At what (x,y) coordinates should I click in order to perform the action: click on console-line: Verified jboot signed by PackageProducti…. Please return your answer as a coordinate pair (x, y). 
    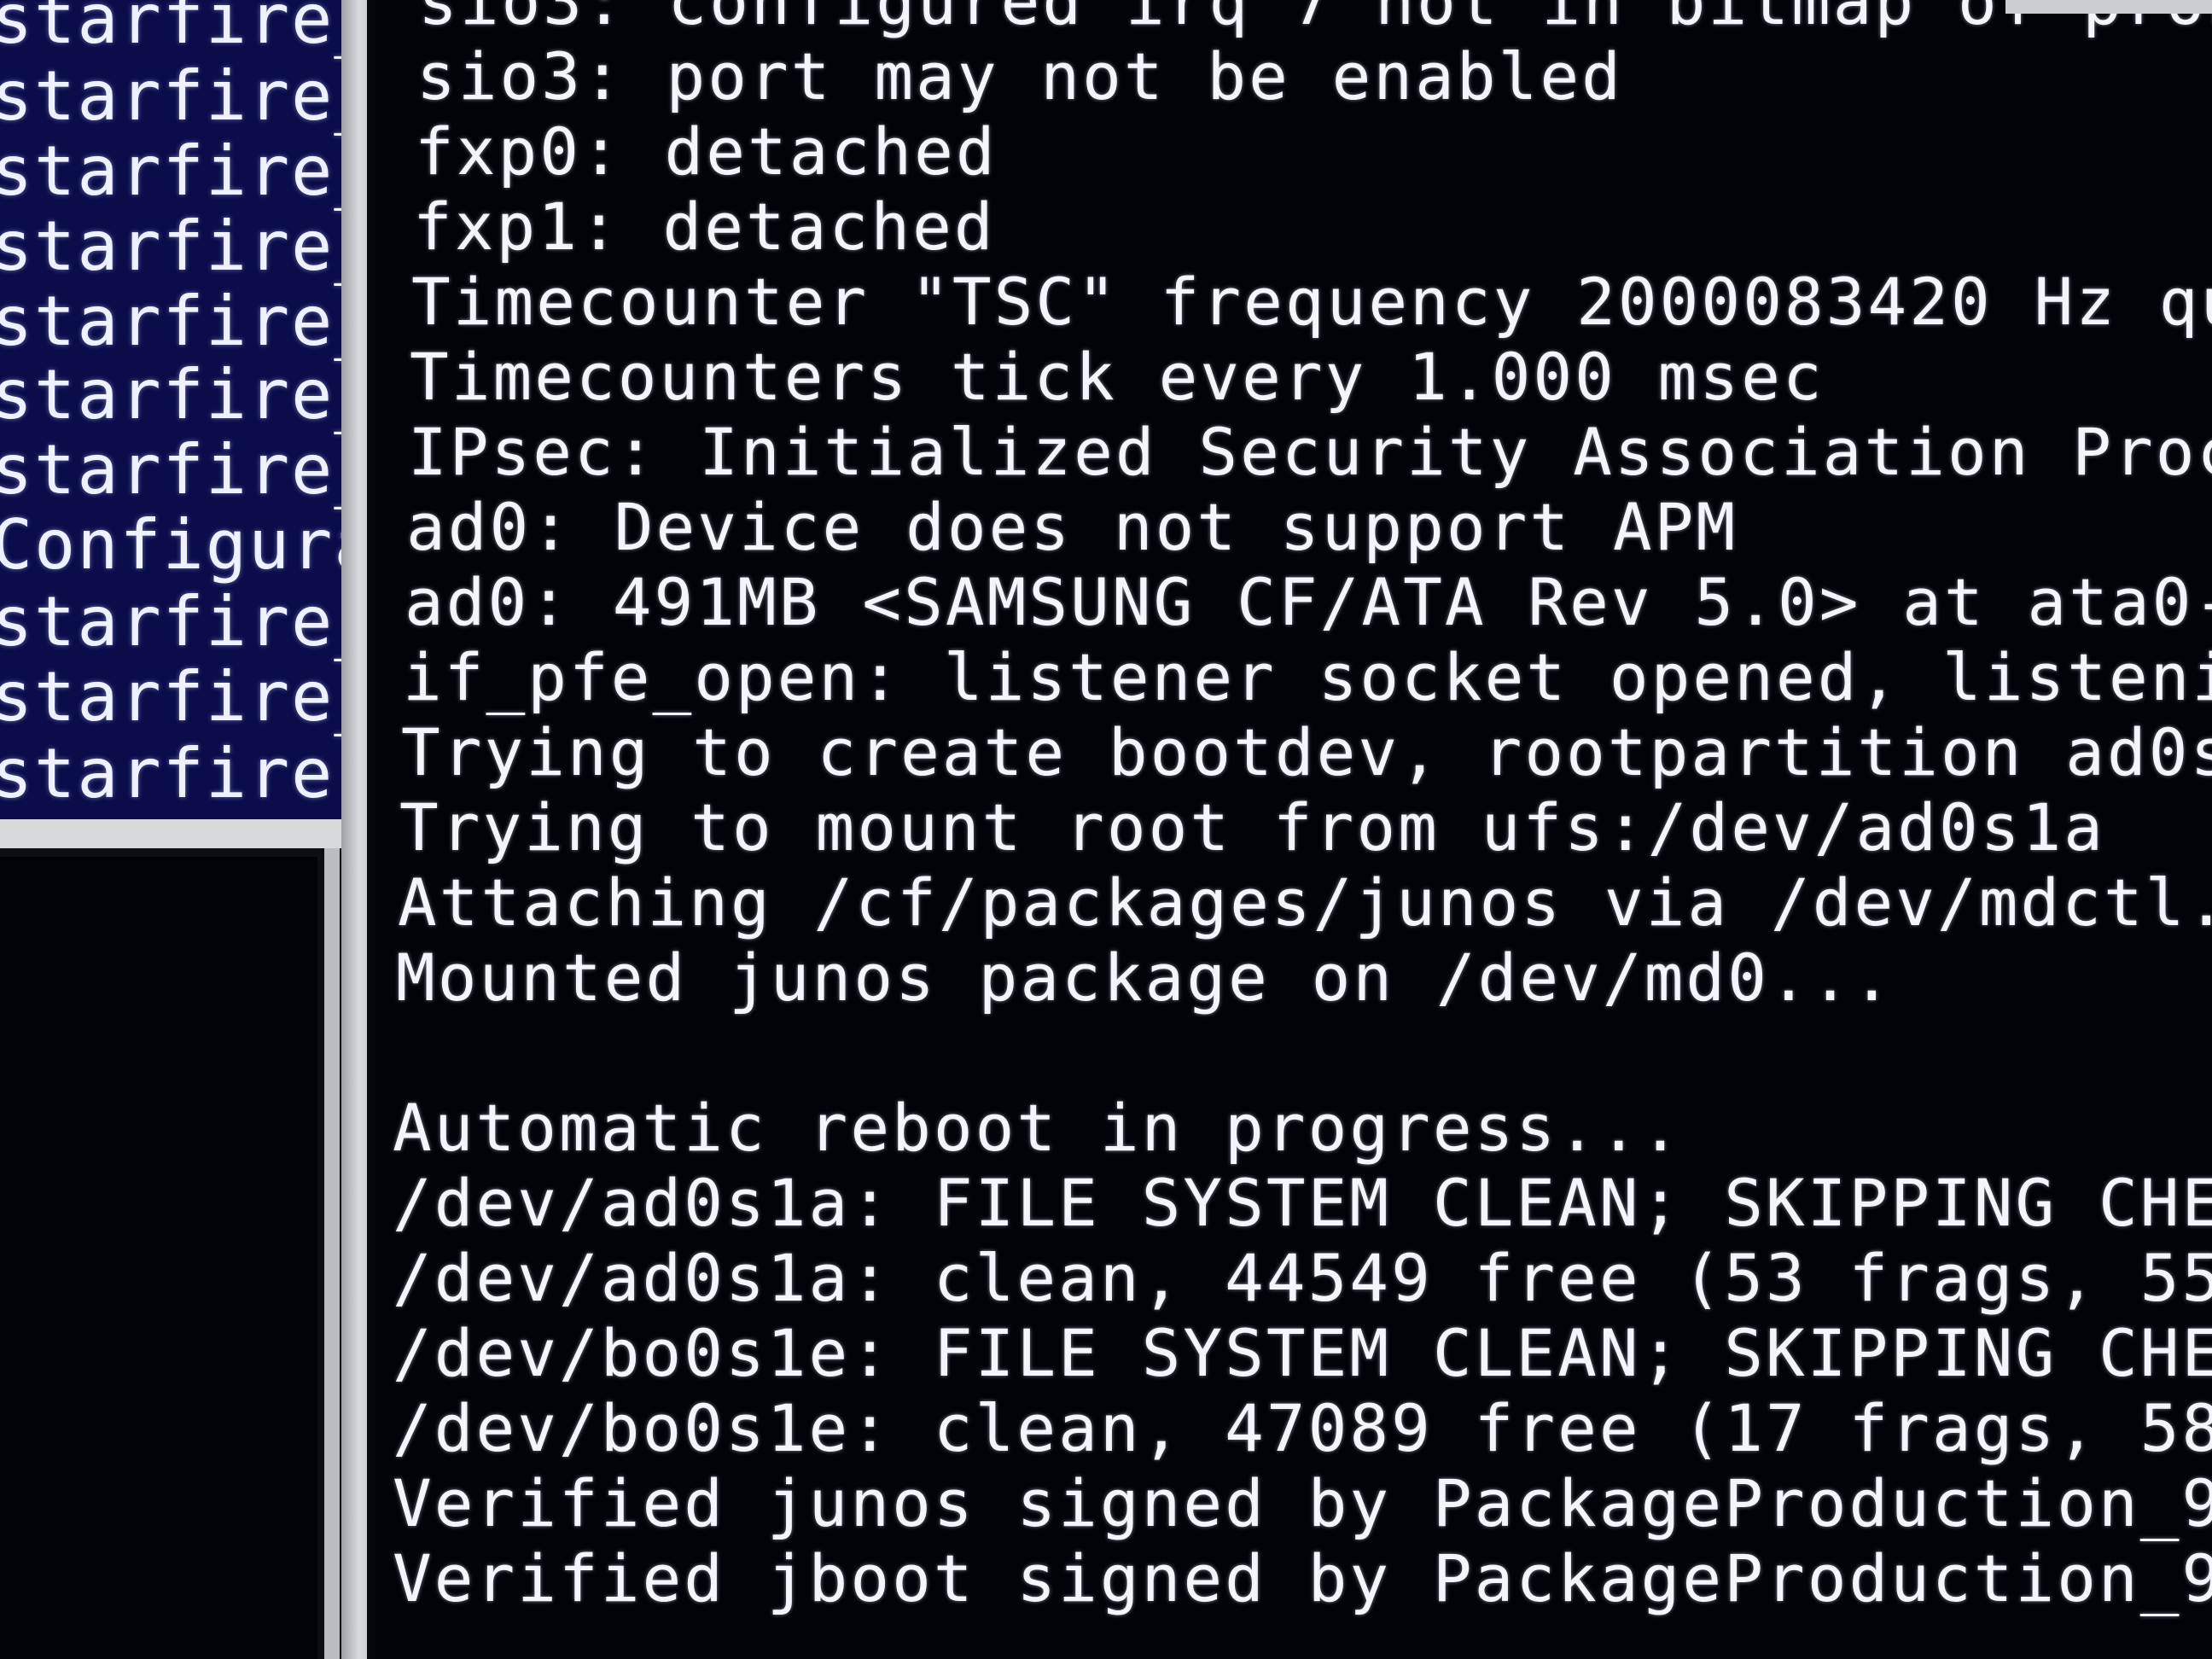
    Looking at the image, I should click on (1302, 1578).